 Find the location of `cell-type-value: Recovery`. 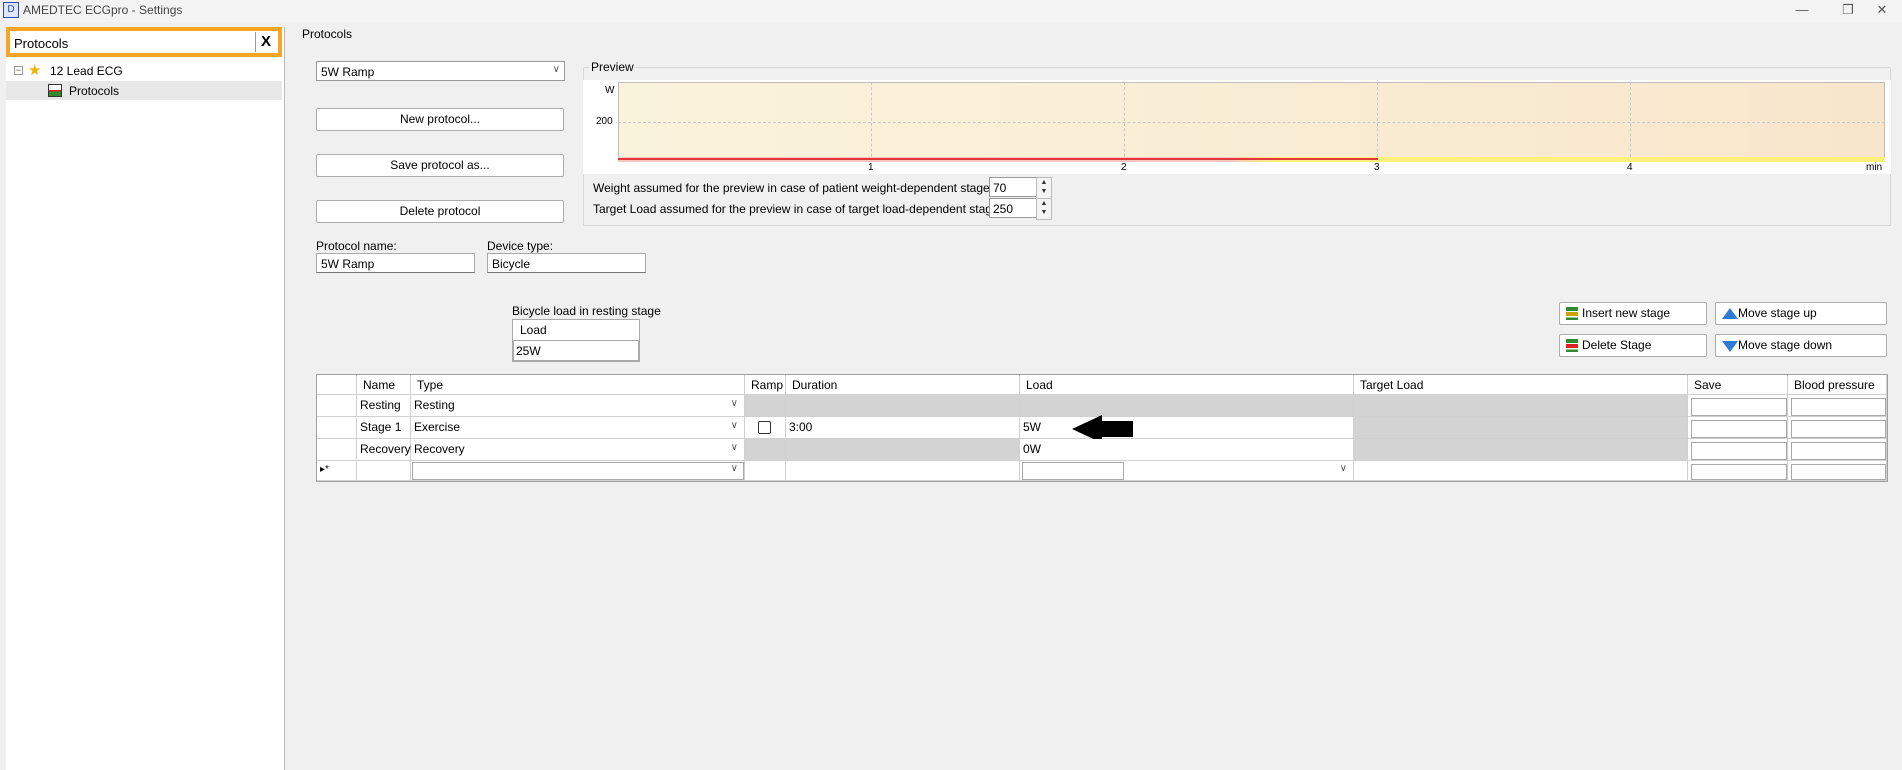

cell-type-value: Recovery is located at coordinates (439, 449).